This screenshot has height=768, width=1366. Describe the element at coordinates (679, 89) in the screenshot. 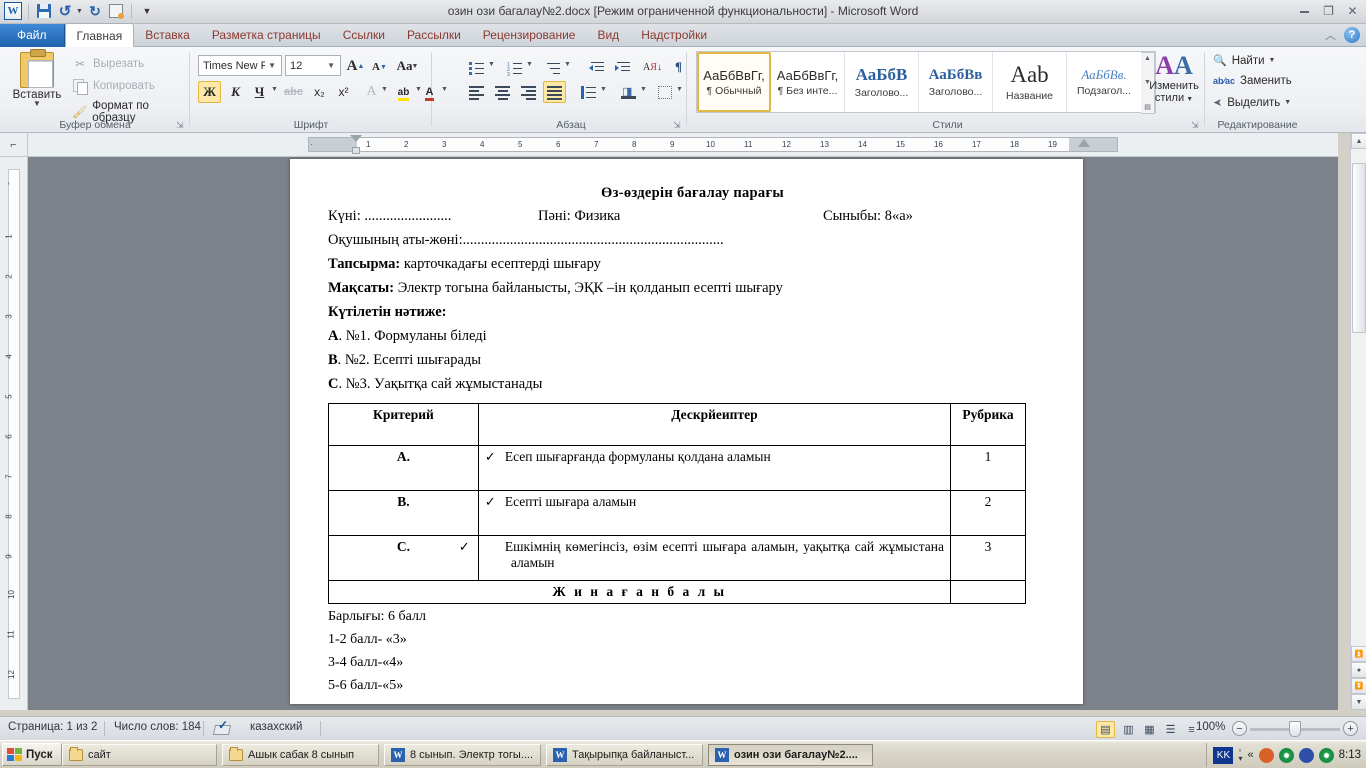

I see `borders-dropdown-icon: ▼` at that location.